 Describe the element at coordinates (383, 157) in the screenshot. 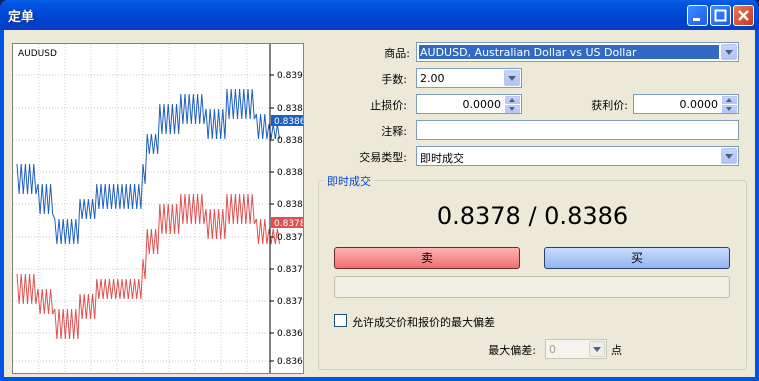

I see `order-type-label: 交易类型:` at that location.